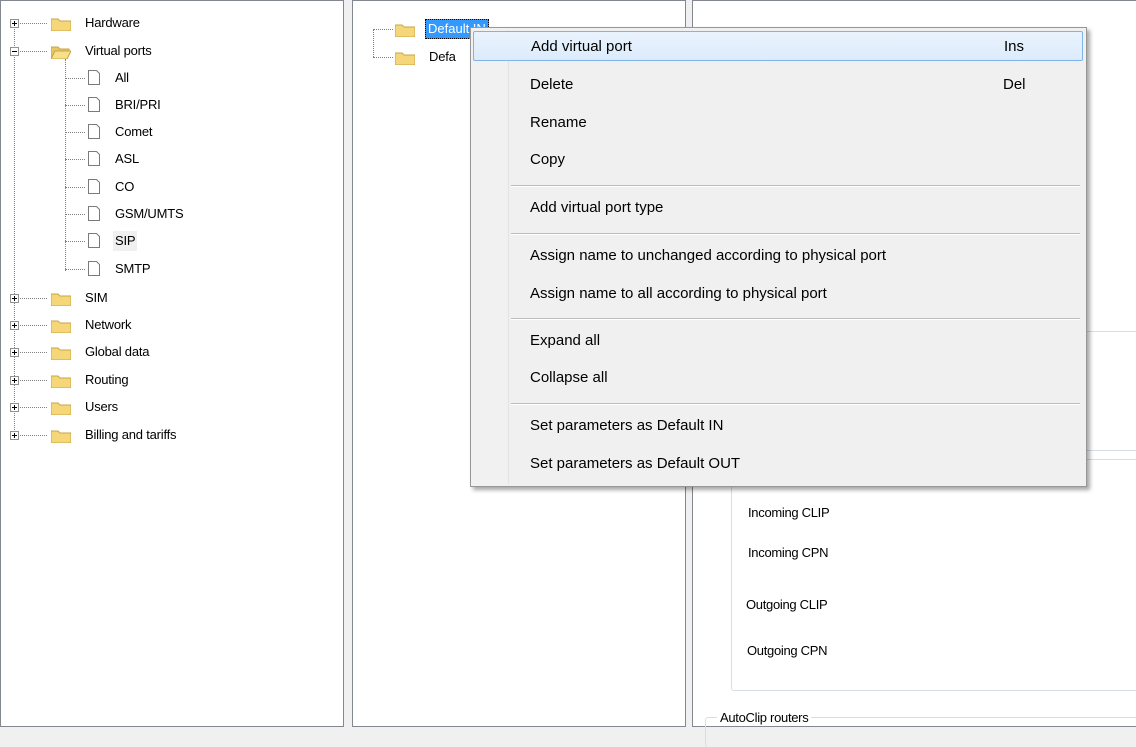 The width and height of the screenshot is (1136, 747). I want to click on menu-item-add-virtual-port: Add virtual port Ins, so click(778, 46).